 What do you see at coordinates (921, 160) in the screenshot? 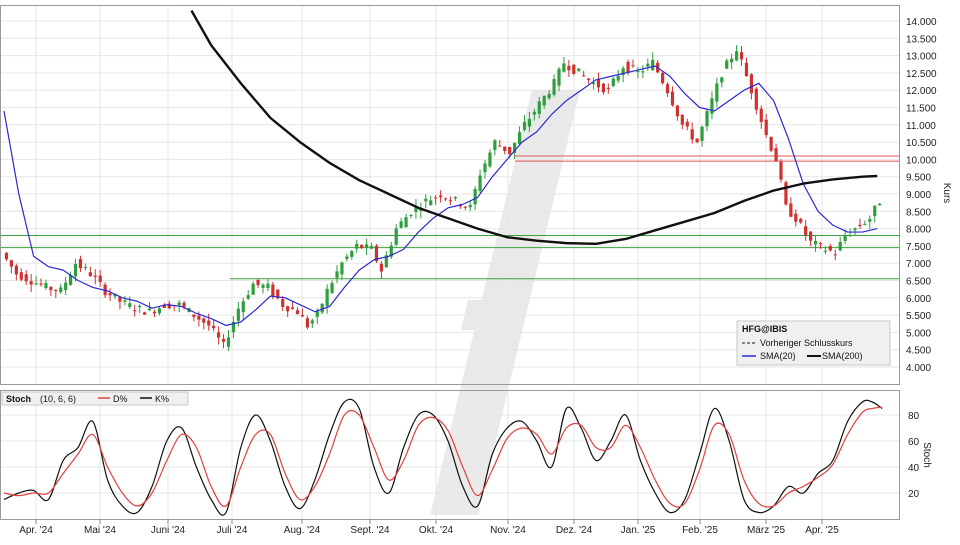
I see `price-tick-label: 10.000` at bounding box center [921, 160].